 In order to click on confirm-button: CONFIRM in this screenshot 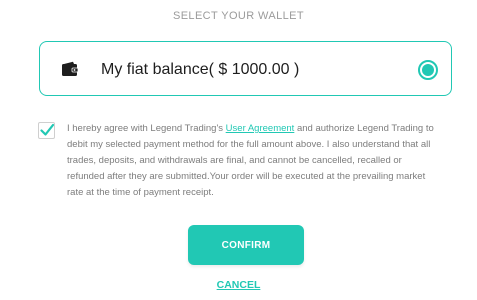, I will do `click(246, 245)`.